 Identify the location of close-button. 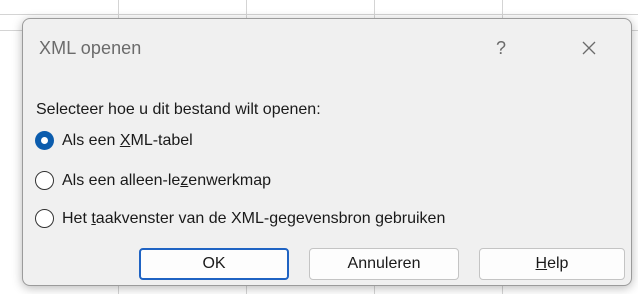
(589, 48).